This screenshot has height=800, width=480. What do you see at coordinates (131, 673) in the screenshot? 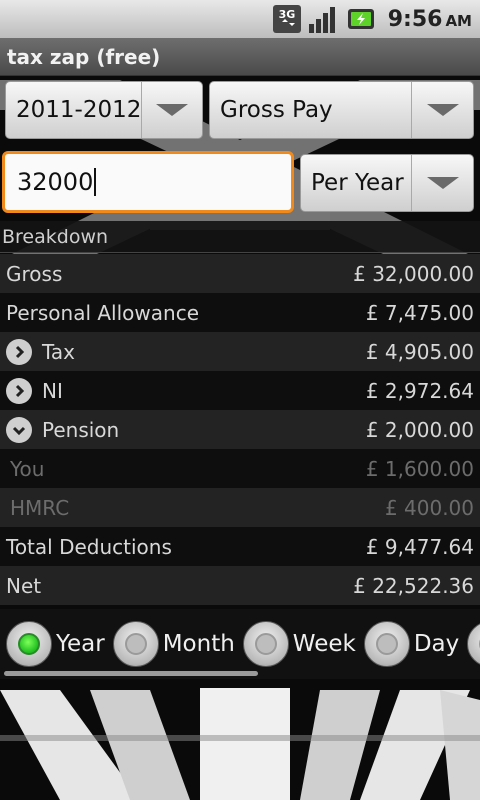
I see `horizontal-scrollbar` at bounding box center [131, 673].